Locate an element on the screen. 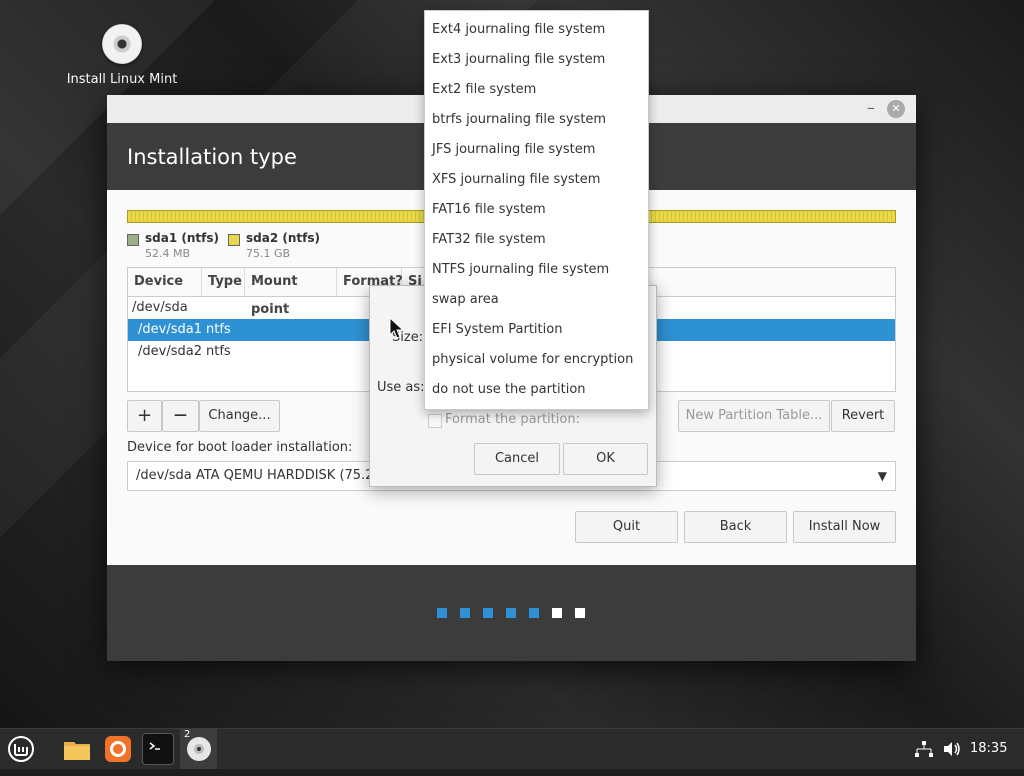  cell-device: /dev/sda1 is located at coordinates (170, 329).